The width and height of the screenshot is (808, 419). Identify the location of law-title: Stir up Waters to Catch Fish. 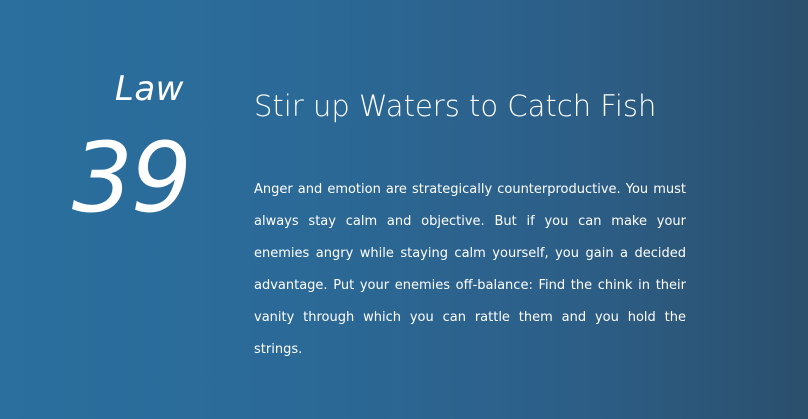
(455, 106).